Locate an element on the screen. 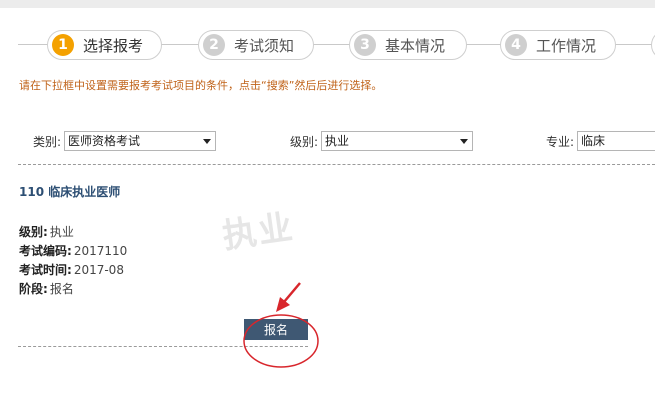 This screenshot has width=655, height=406. category-value: 医师资格考试 is located at coordinates (104, 141).